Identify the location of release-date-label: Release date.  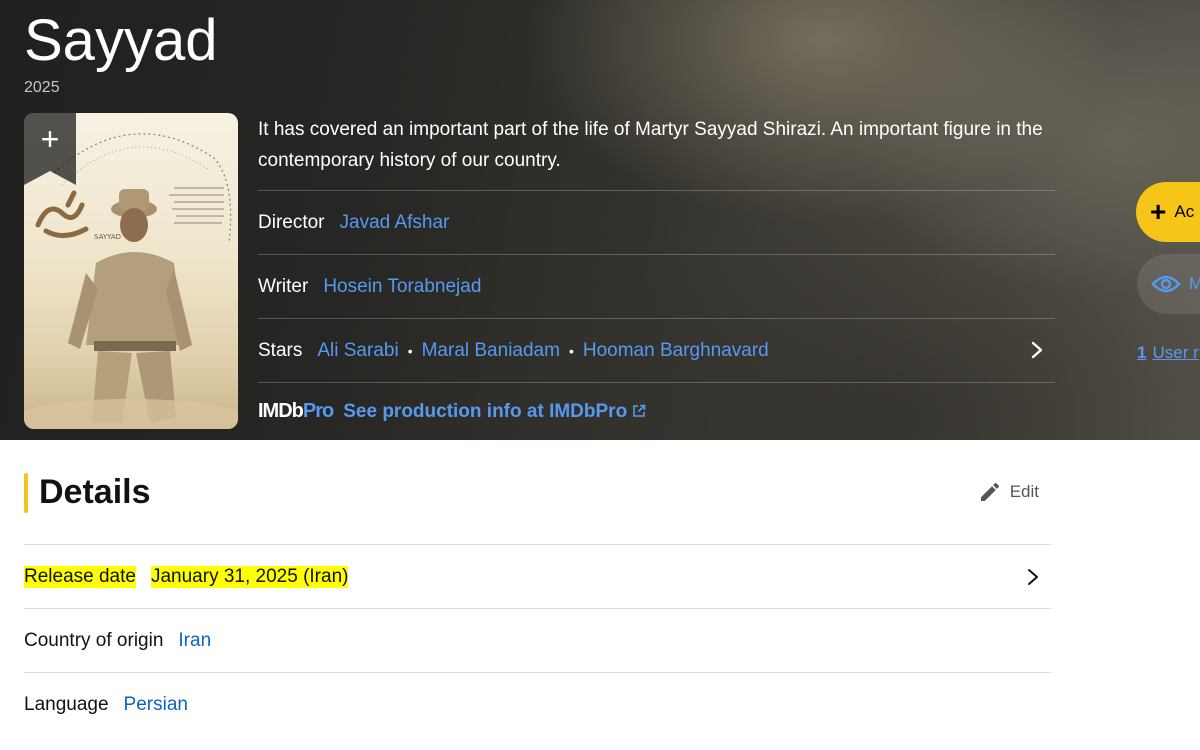
(80, 576).